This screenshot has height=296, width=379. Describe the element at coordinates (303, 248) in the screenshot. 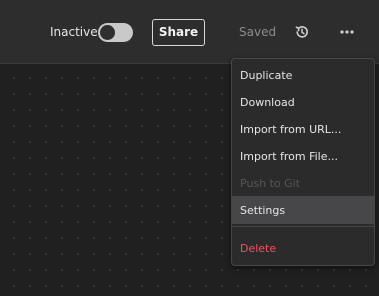

I see `menu-item-delete: Delete` at that location.